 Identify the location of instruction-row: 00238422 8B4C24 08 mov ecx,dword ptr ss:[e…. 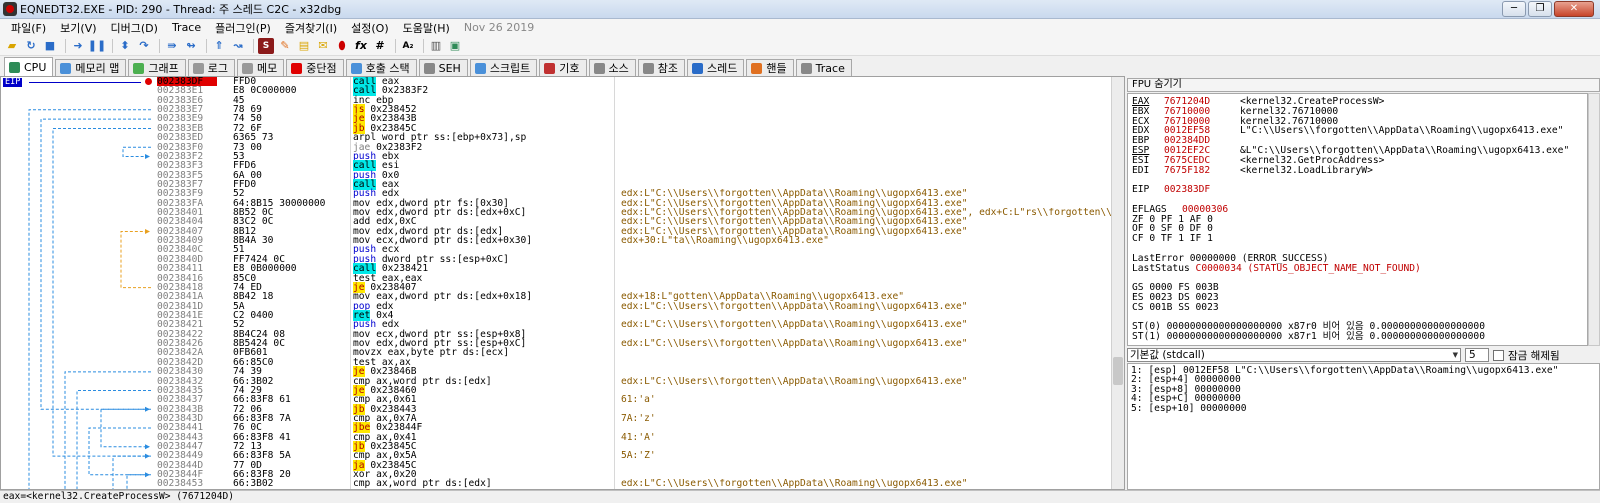
(633, 334).